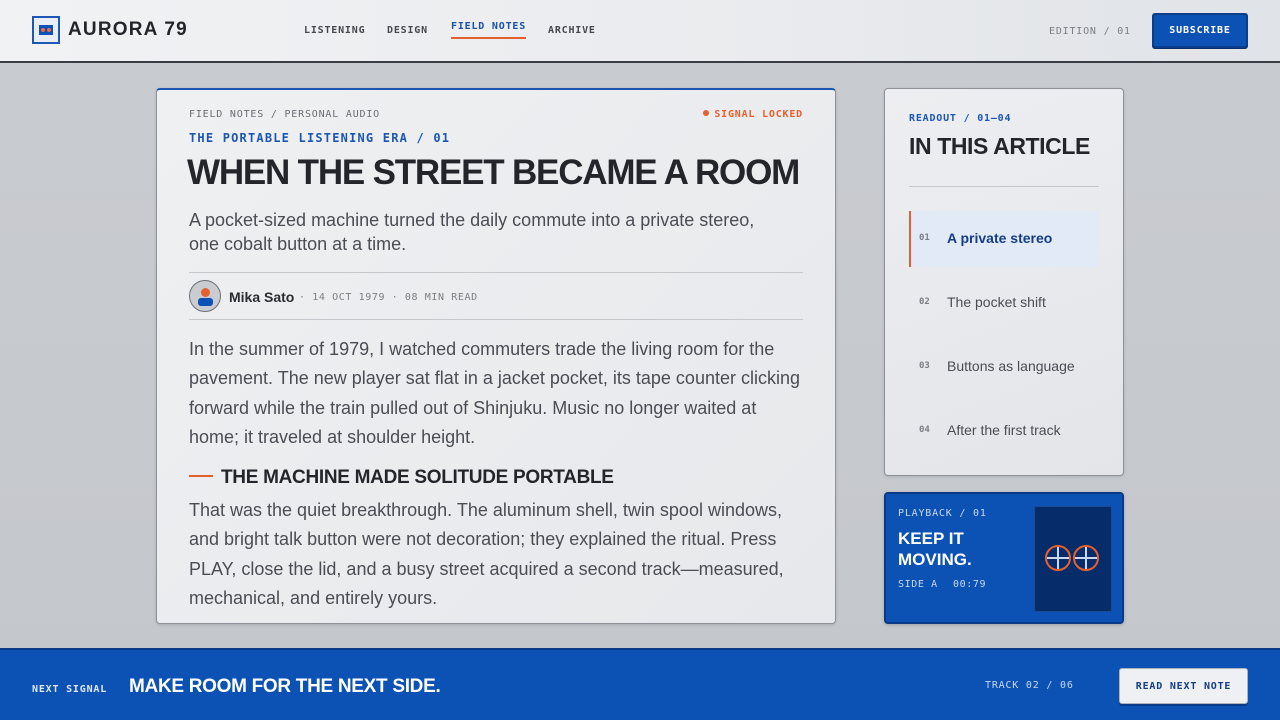  I want to click on edition-label: EDITION / 01, so click(1090, 31).